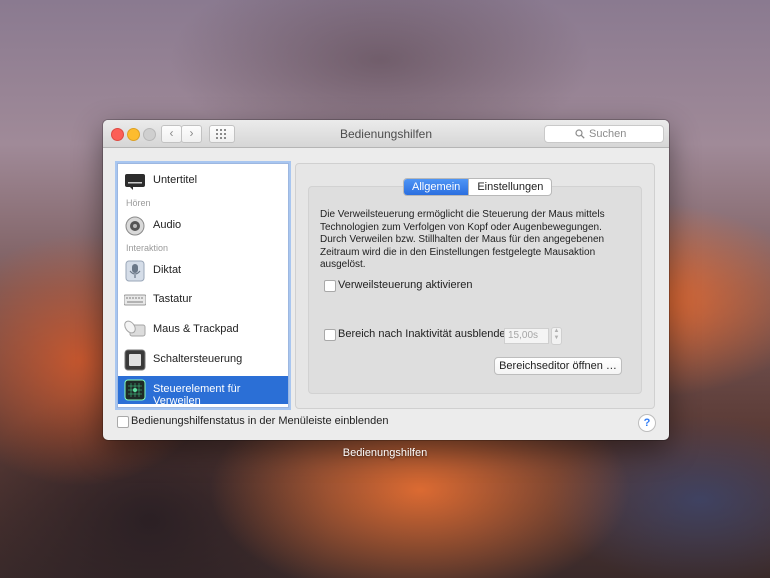 Image resolution: width=770 pixels, height=578 pixels. What do you see at coordinates (135, 360) in the screenshot?
I see `switch-control-icon` at bounding box center [135, 360].